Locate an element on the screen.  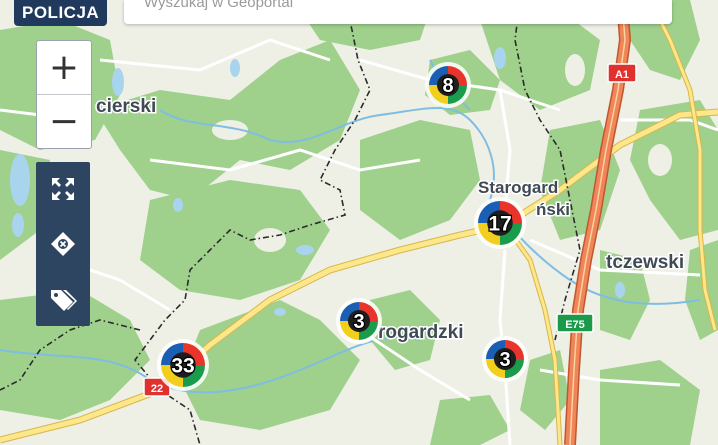
zoom-in-button: + is located at coordinates (64, 67).